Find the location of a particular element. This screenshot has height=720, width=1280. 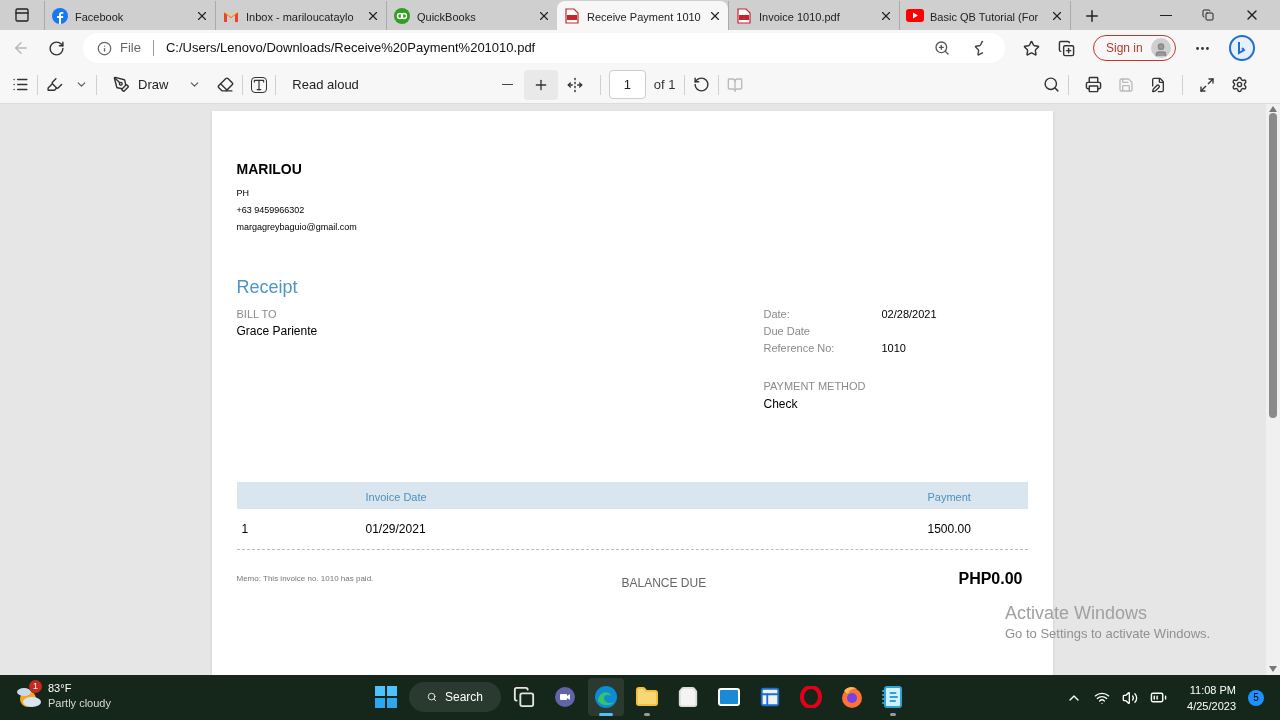

activation-title: Activate Windows is located at coordinates (1077, 613).